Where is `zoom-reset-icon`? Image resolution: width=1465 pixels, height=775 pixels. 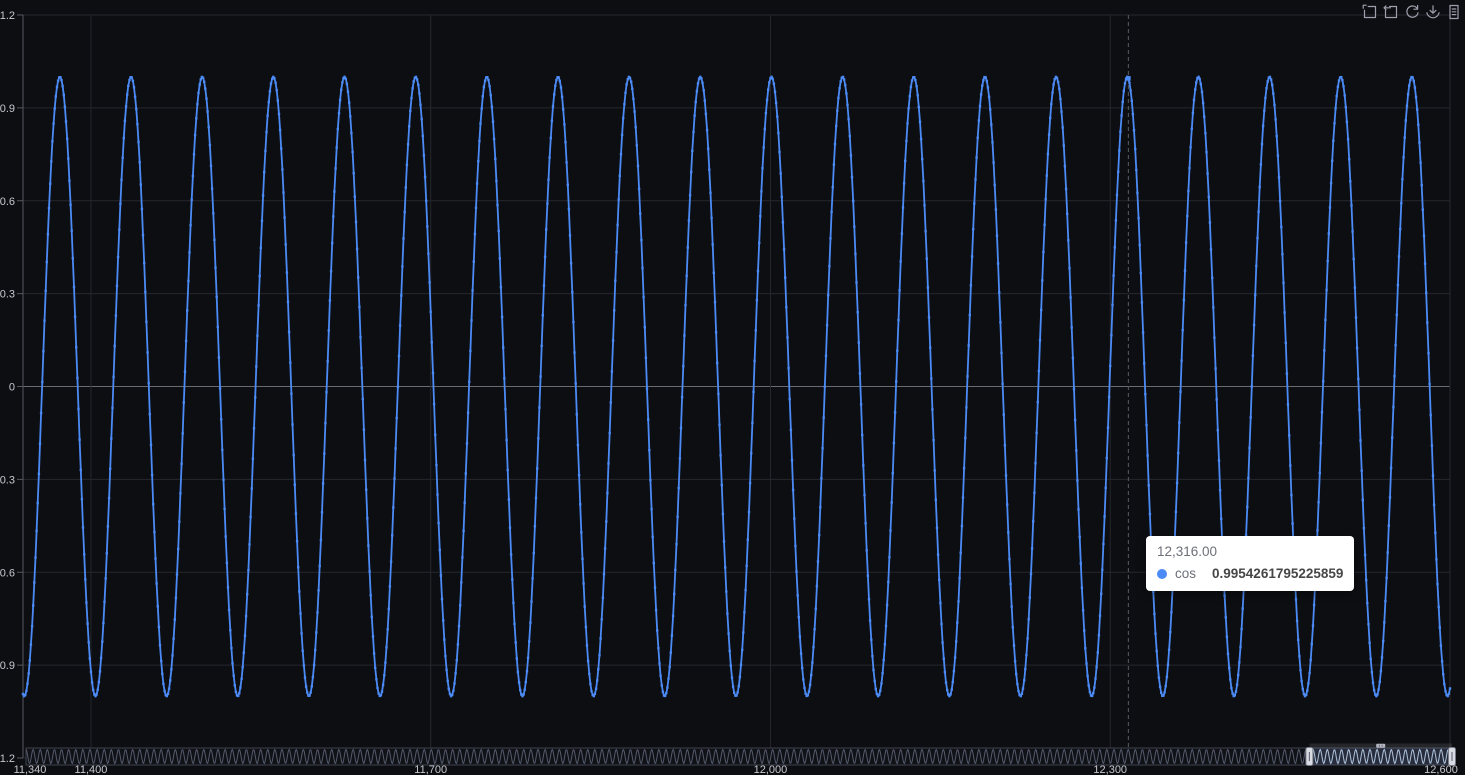
zoom-reset-icon is located at coordinates (1390, 12).